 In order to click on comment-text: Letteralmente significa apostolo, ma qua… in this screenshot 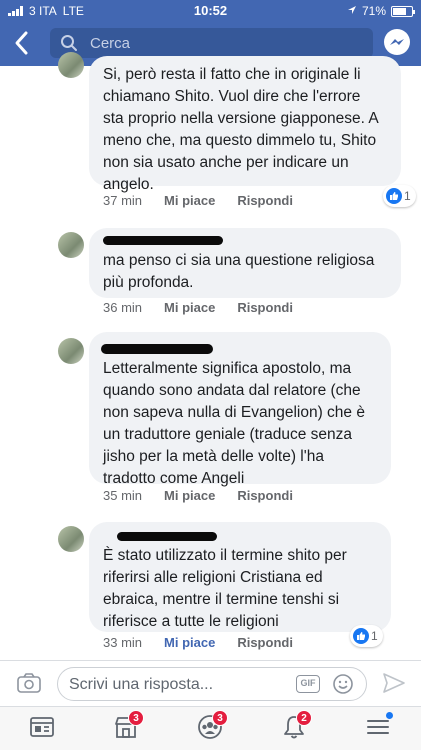, I will do `click(234, 423)`.